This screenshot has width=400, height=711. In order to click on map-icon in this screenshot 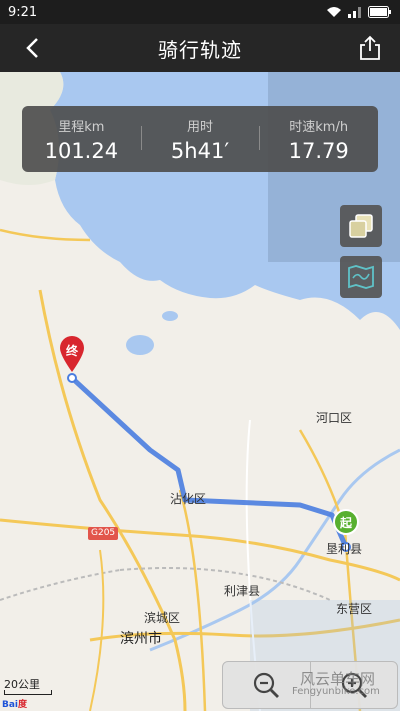, I will do `click(361, 277)`.